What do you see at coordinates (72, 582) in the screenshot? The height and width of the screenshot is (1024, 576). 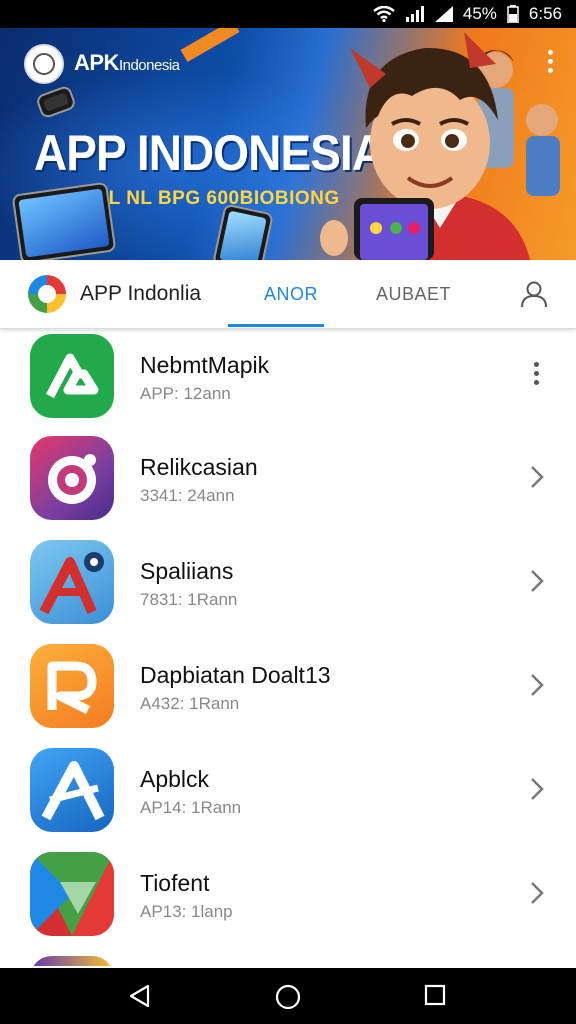 I see `map-pin-a-icon` at bounding box center [72, 582].